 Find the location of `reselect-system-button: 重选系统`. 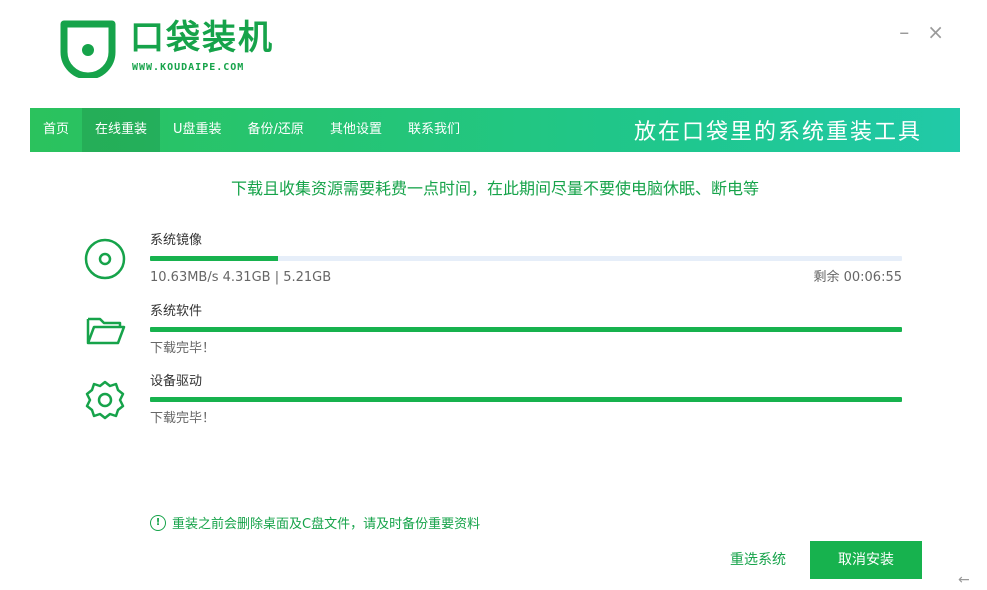

reselect-system-button: 重选系统 is located at coordinates (758, 560).